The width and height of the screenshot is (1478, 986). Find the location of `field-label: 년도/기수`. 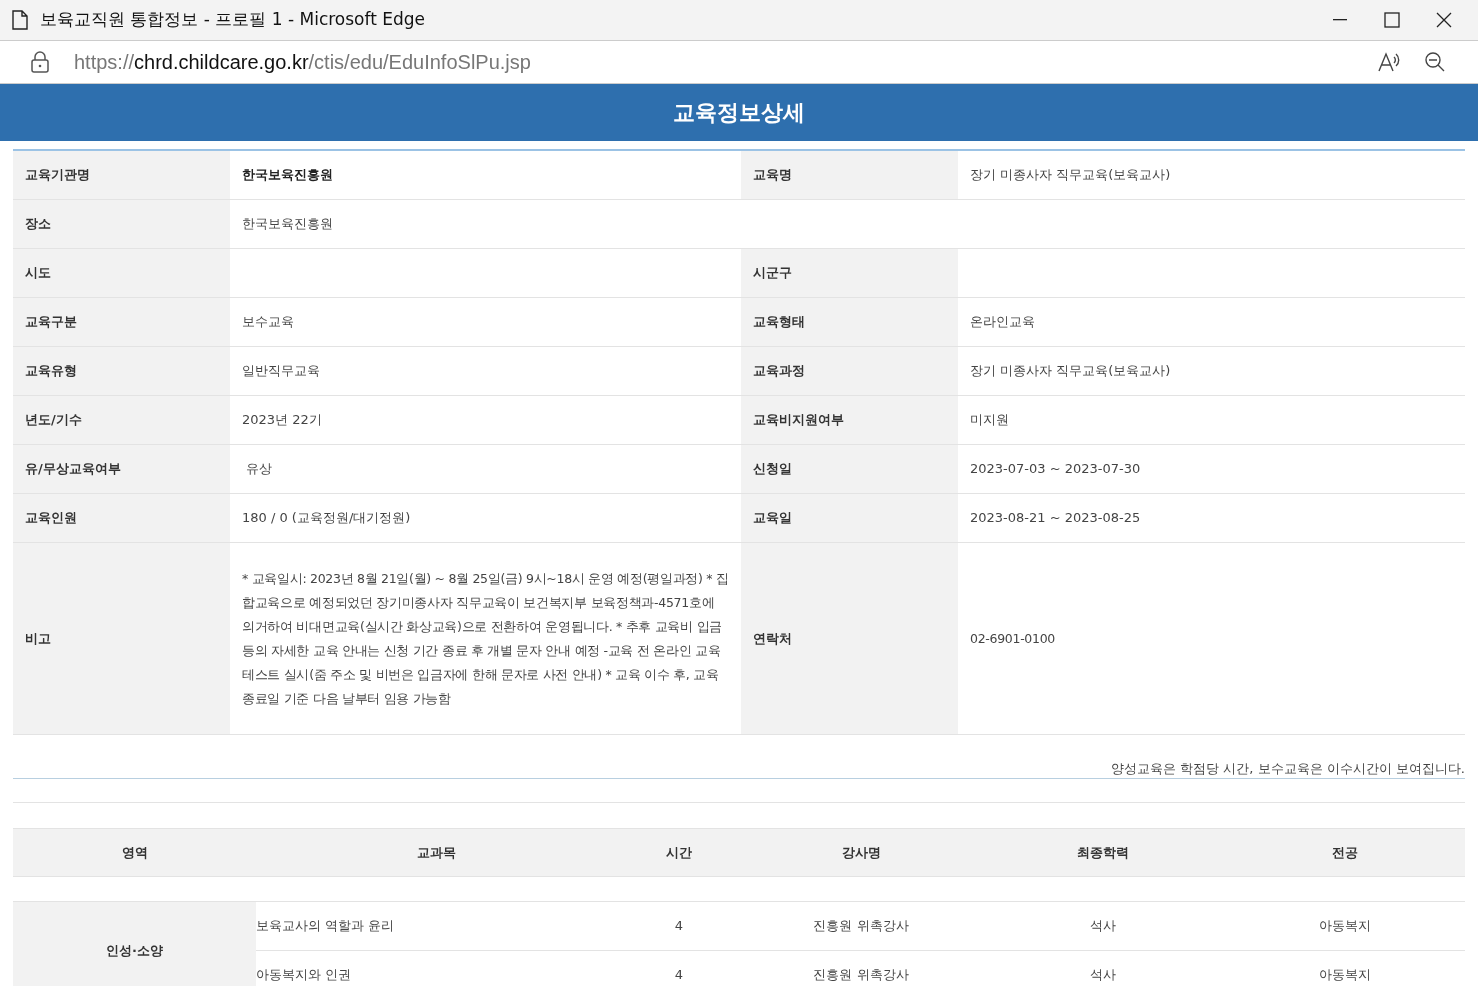

field-label: 년도/기수 is located at coordinates (121, 420).